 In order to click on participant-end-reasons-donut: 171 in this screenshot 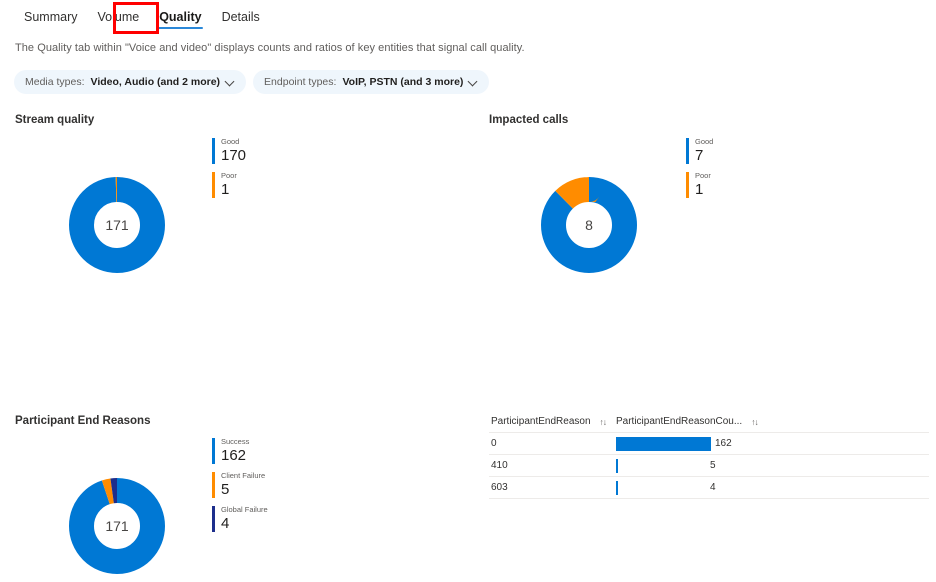, I will do `click(117, 526)`.